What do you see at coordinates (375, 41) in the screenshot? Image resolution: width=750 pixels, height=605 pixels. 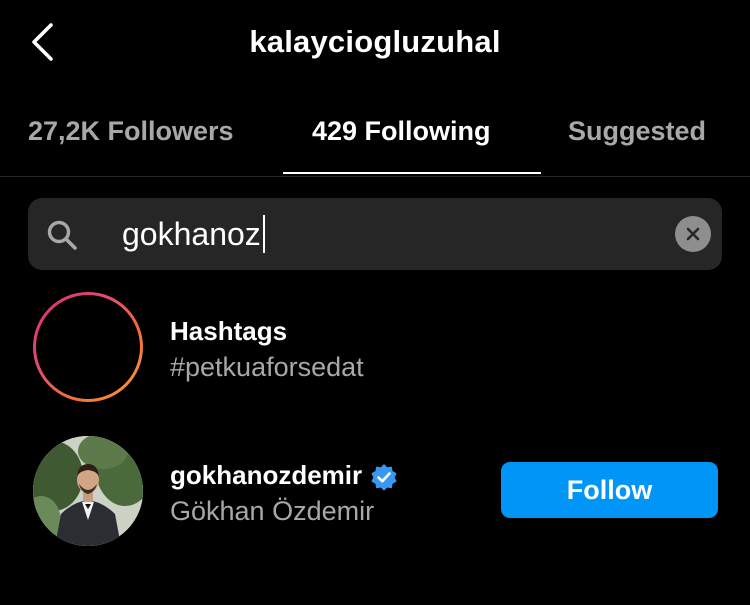 I see `page-title: kalaycioglu​zuhal` at bounding box center [375, 41].